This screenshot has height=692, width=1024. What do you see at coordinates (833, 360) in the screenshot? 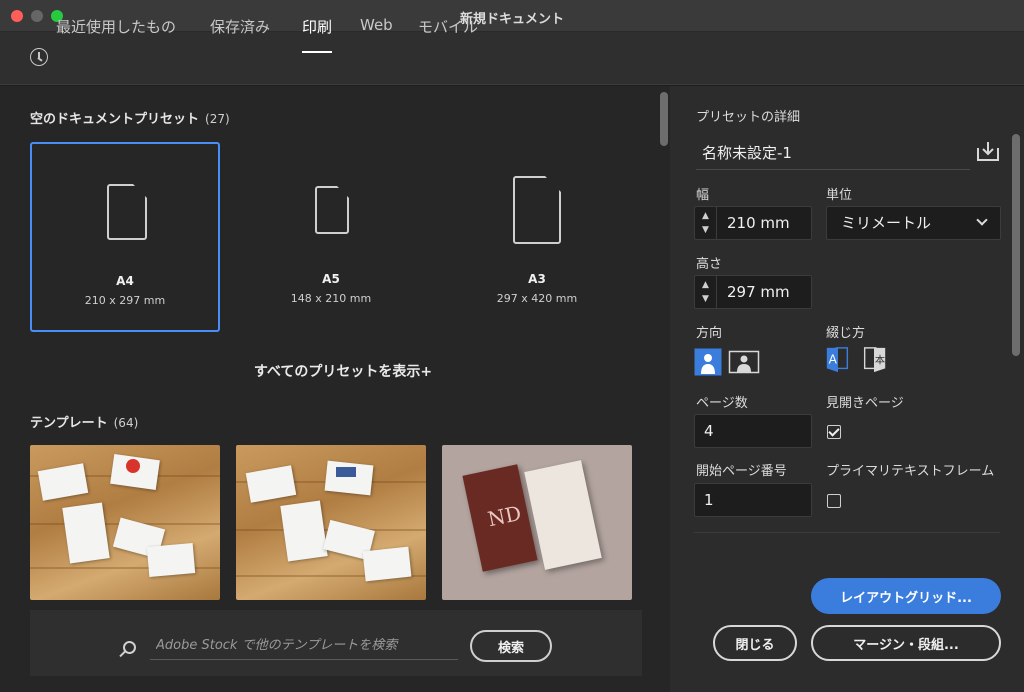
I see `svg-text: A` at bounding box center [833, 360].